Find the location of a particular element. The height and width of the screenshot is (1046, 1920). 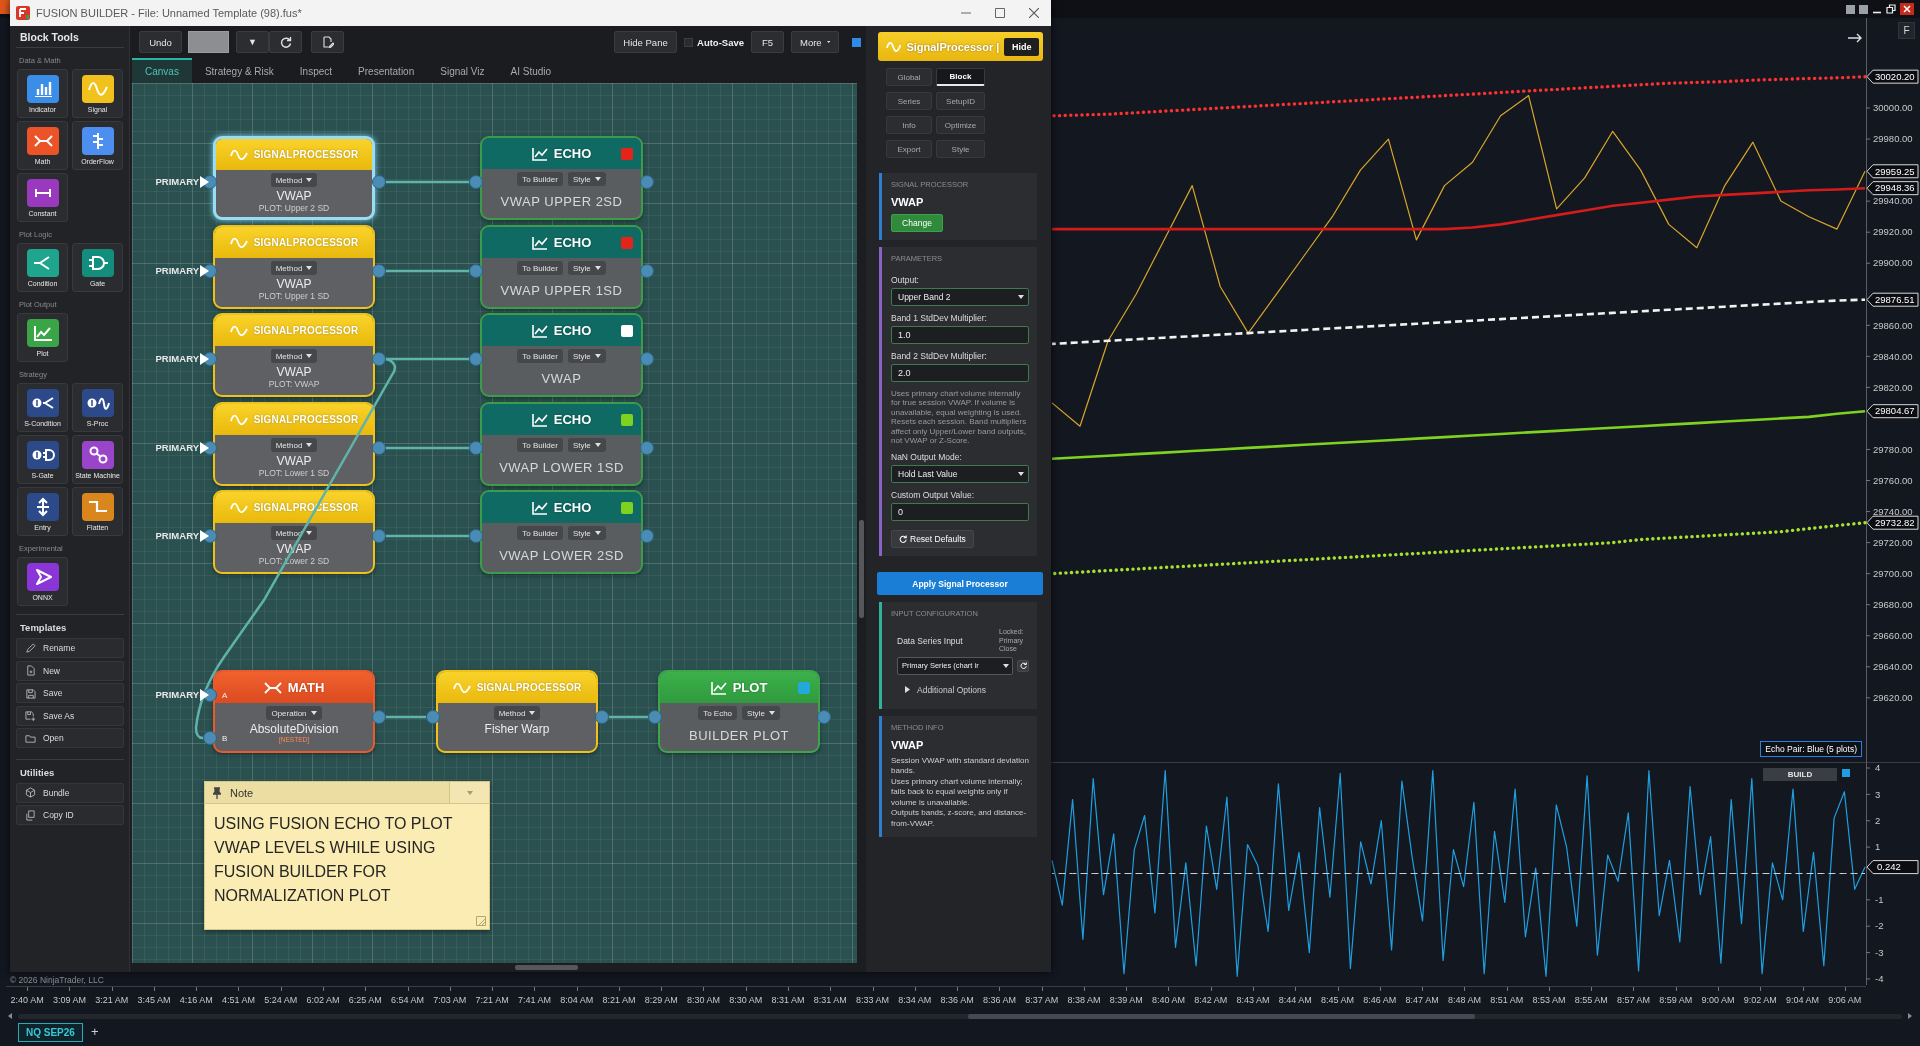

price-value-label: 29804.67 is located at coordinates (1892, 411).